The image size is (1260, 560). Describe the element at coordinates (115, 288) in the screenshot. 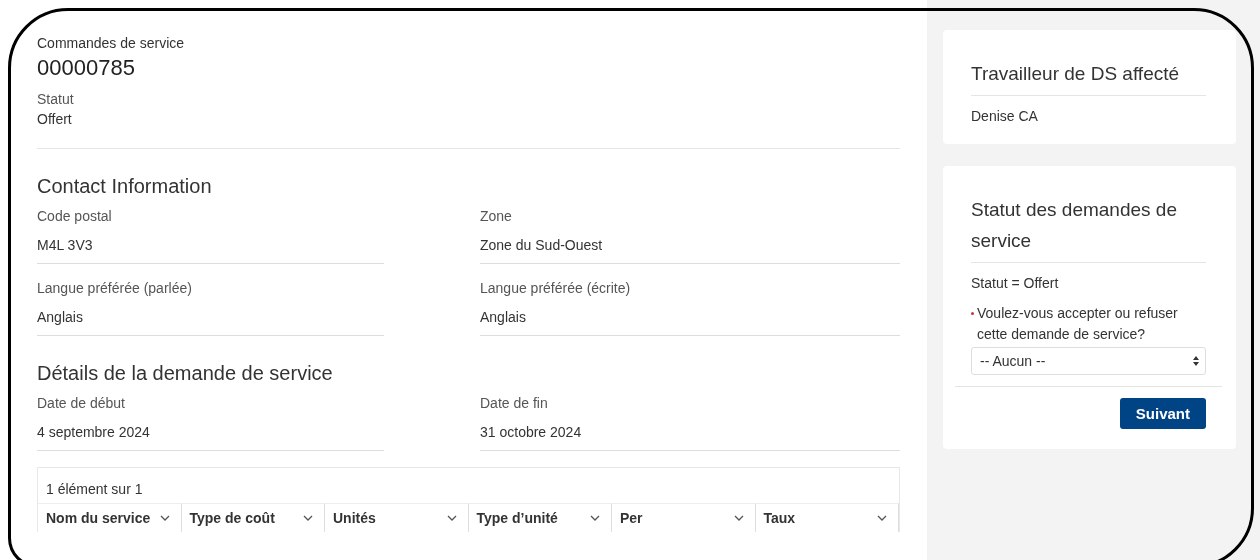

I see `field-label: Langue préférée (parlée)` at that location.